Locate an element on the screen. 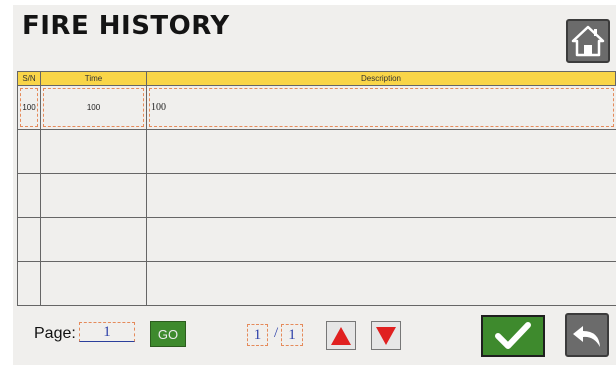  back-button is located at coordinates (587, 335).